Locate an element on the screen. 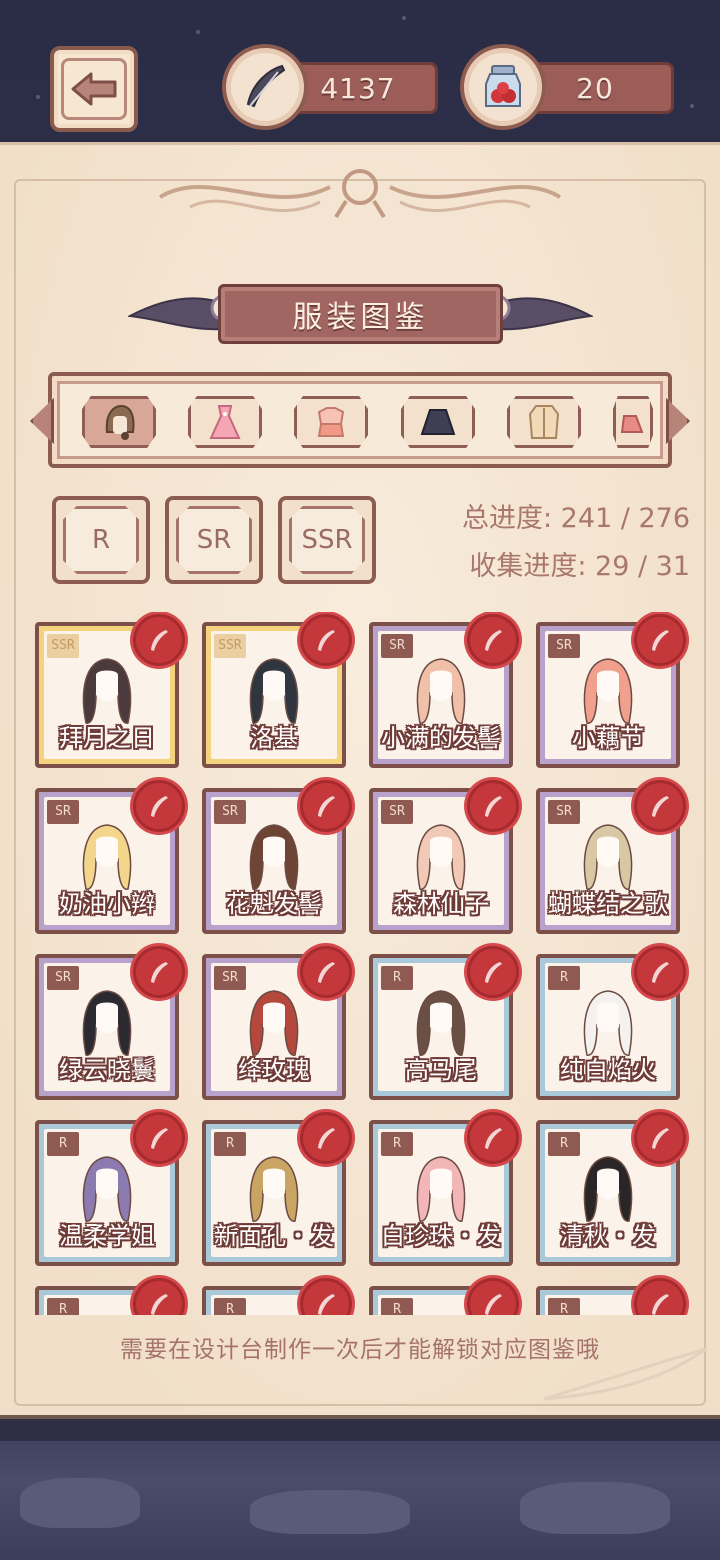  back-arrow-icon is located at coordinates (94, 89).